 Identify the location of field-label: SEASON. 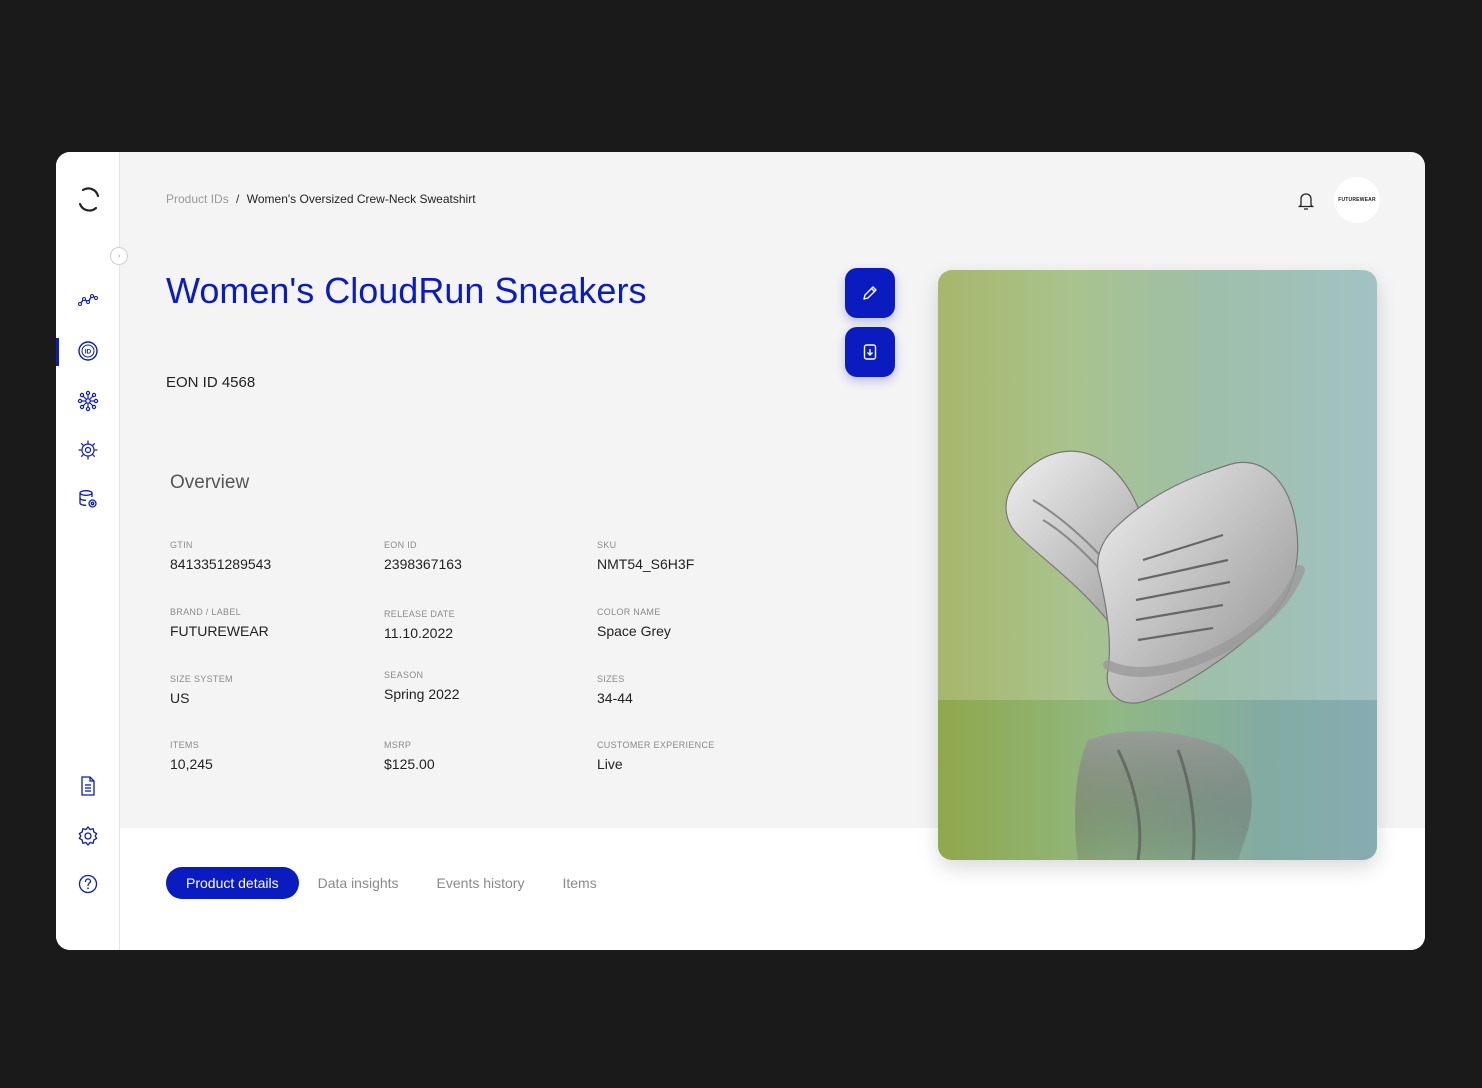
(404, 675).